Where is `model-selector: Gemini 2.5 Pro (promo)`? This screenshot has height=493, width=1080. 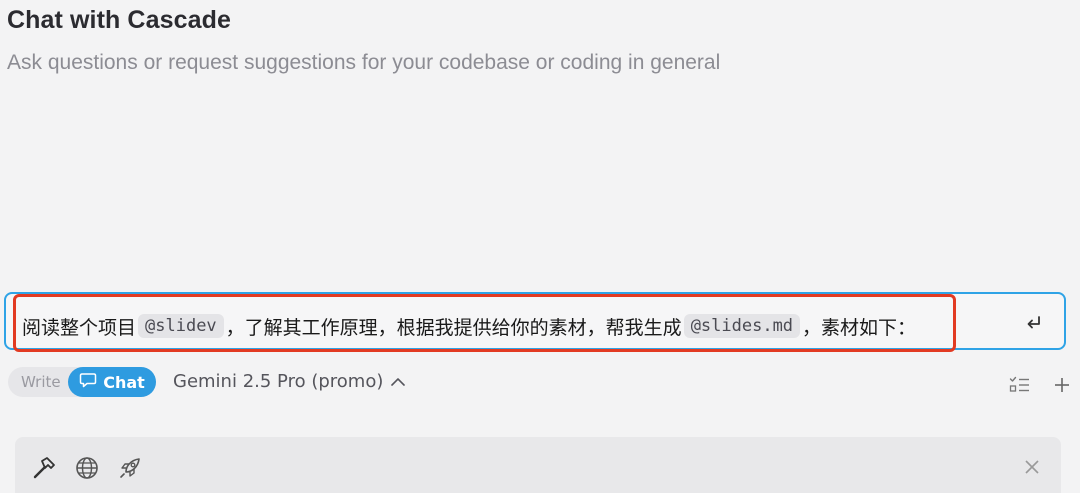 model-selector: Gemini 2.5 Pro (promo) is located at coordinates (289, 381).